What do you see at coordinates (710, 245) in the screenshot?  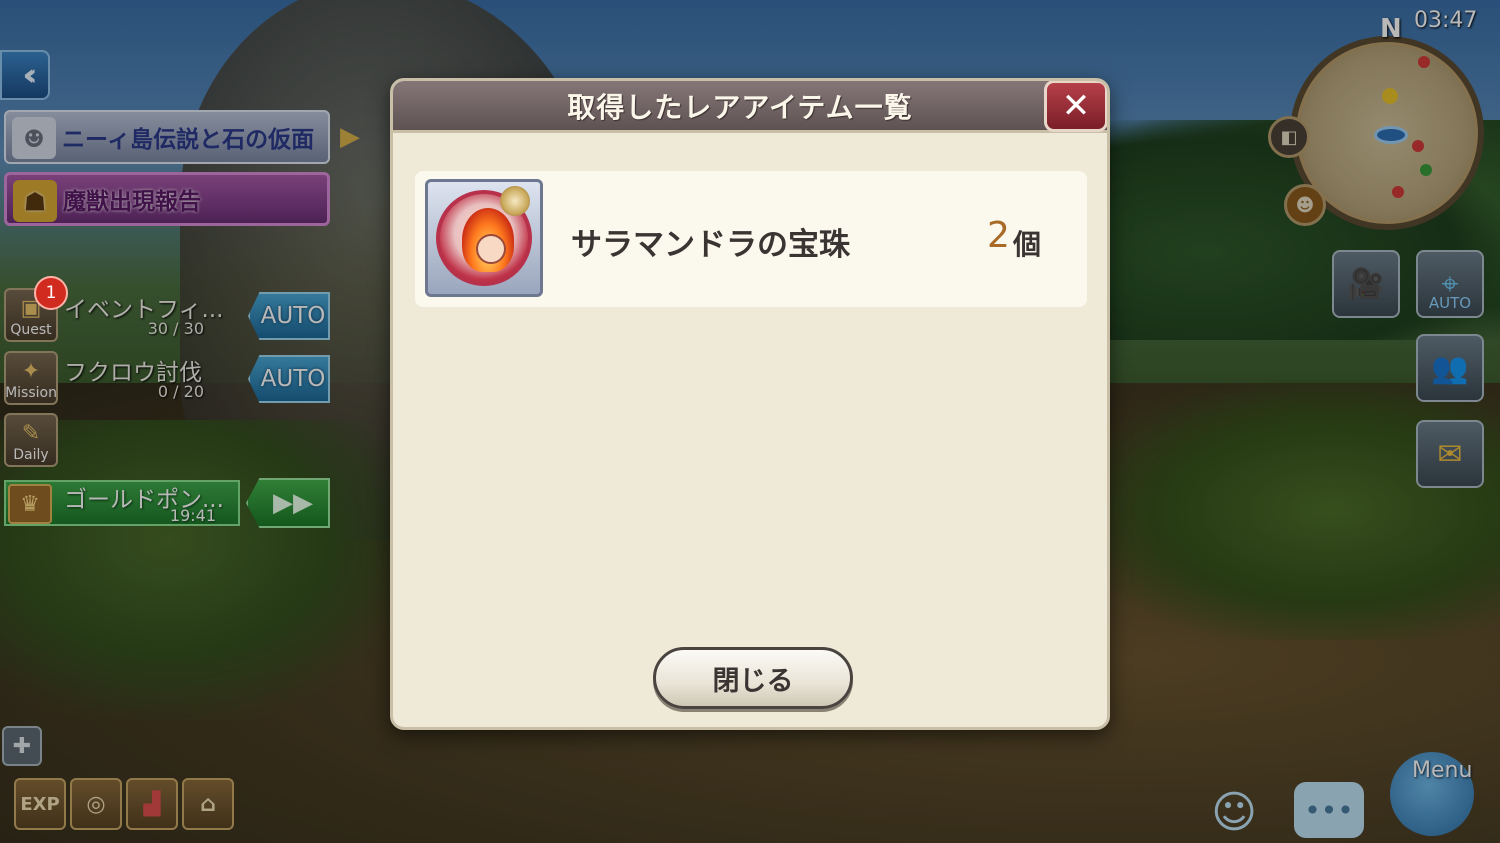 I see `item-name: サラマンドラの宝珠` at bounding box center [710, 245].